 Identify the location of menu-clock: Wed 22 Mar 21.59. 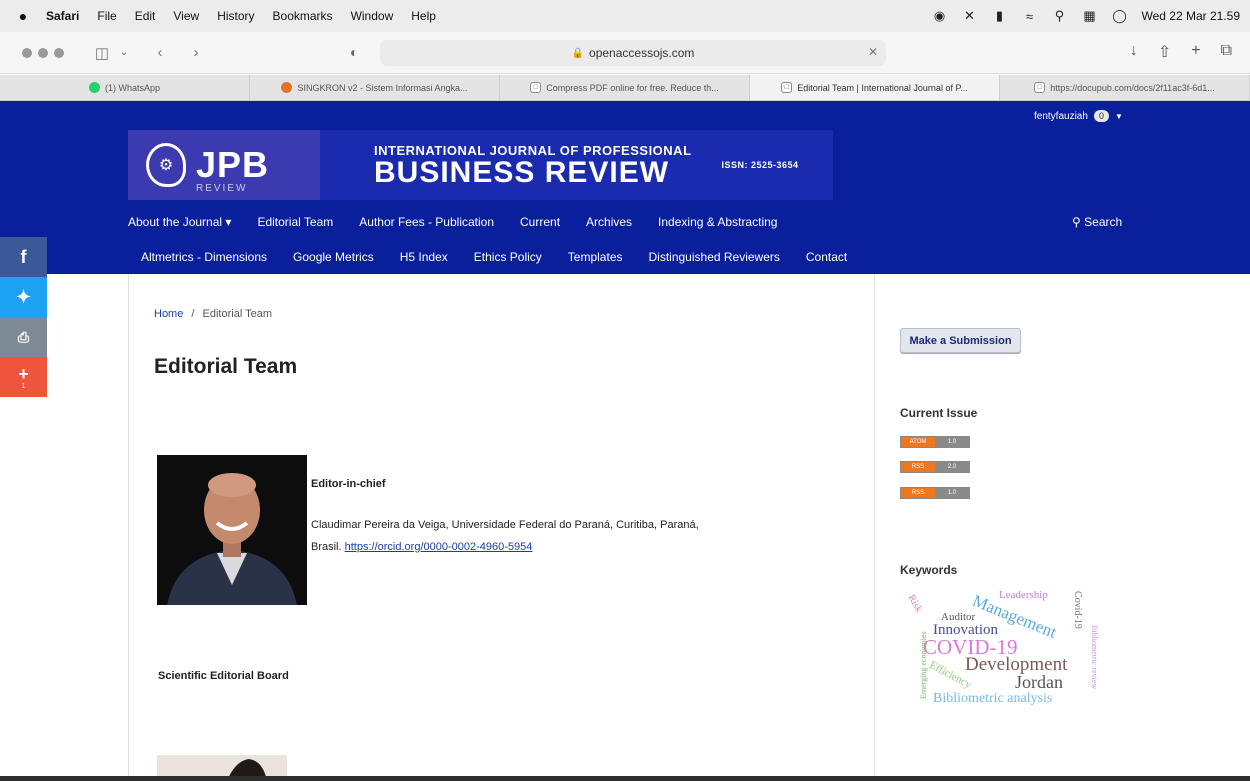
(1190, 16).